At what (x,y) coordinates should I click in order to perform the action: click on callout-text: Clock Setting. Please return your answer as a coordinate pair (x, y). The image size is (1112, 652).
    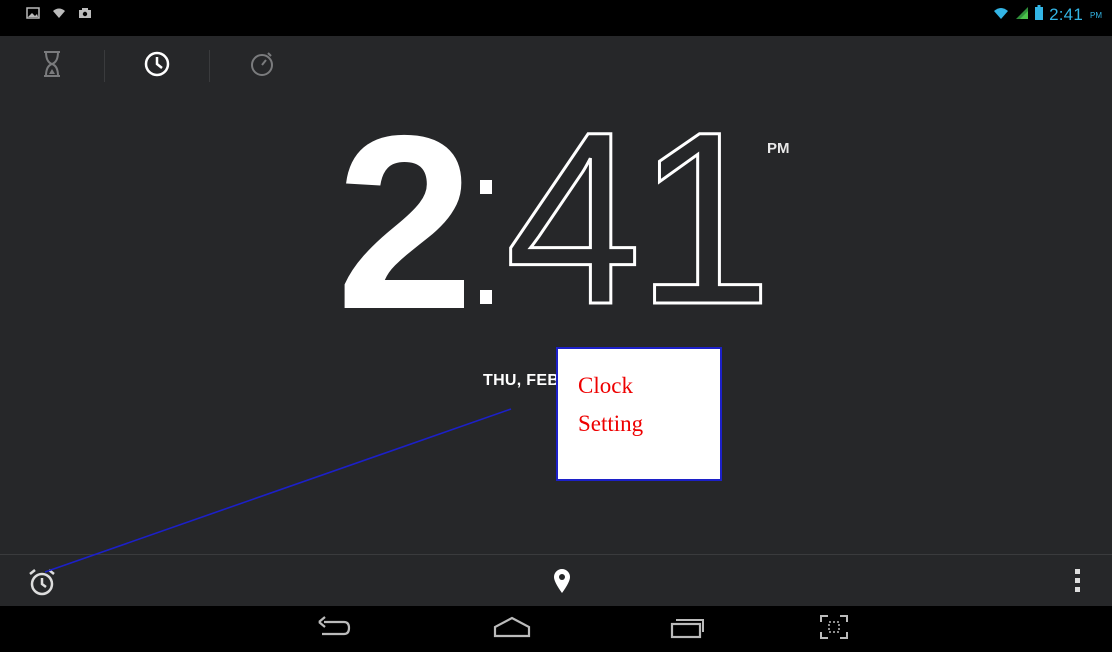
    Looking at the image, I should click on (643, 405).